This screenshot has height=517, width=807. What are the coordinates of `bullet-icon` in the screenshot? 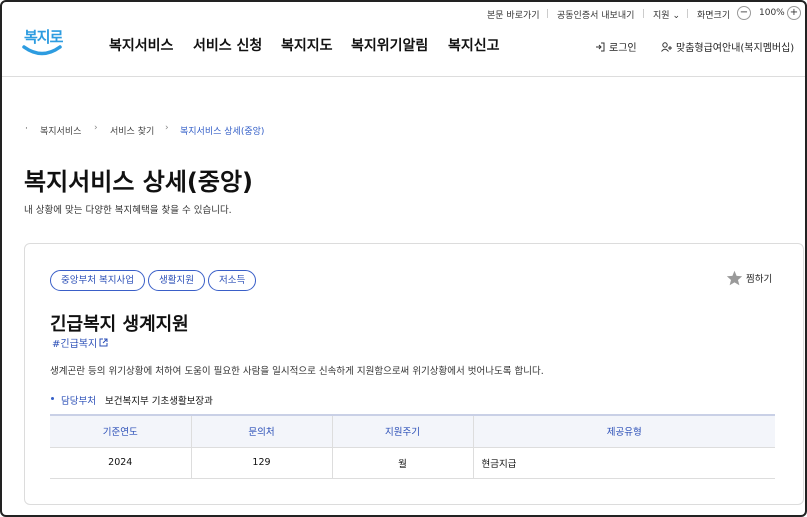 It's located at (52, 398).